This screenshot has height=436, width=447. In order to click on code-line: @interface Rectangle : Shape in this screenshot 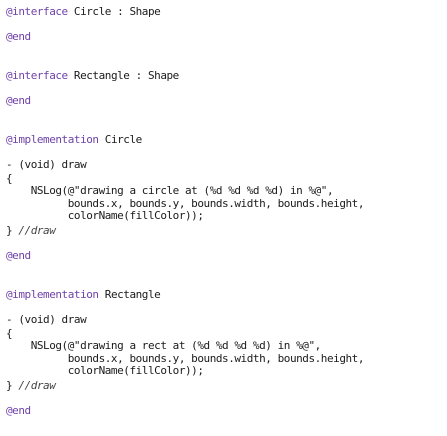, I will do `click(92, 76)`.